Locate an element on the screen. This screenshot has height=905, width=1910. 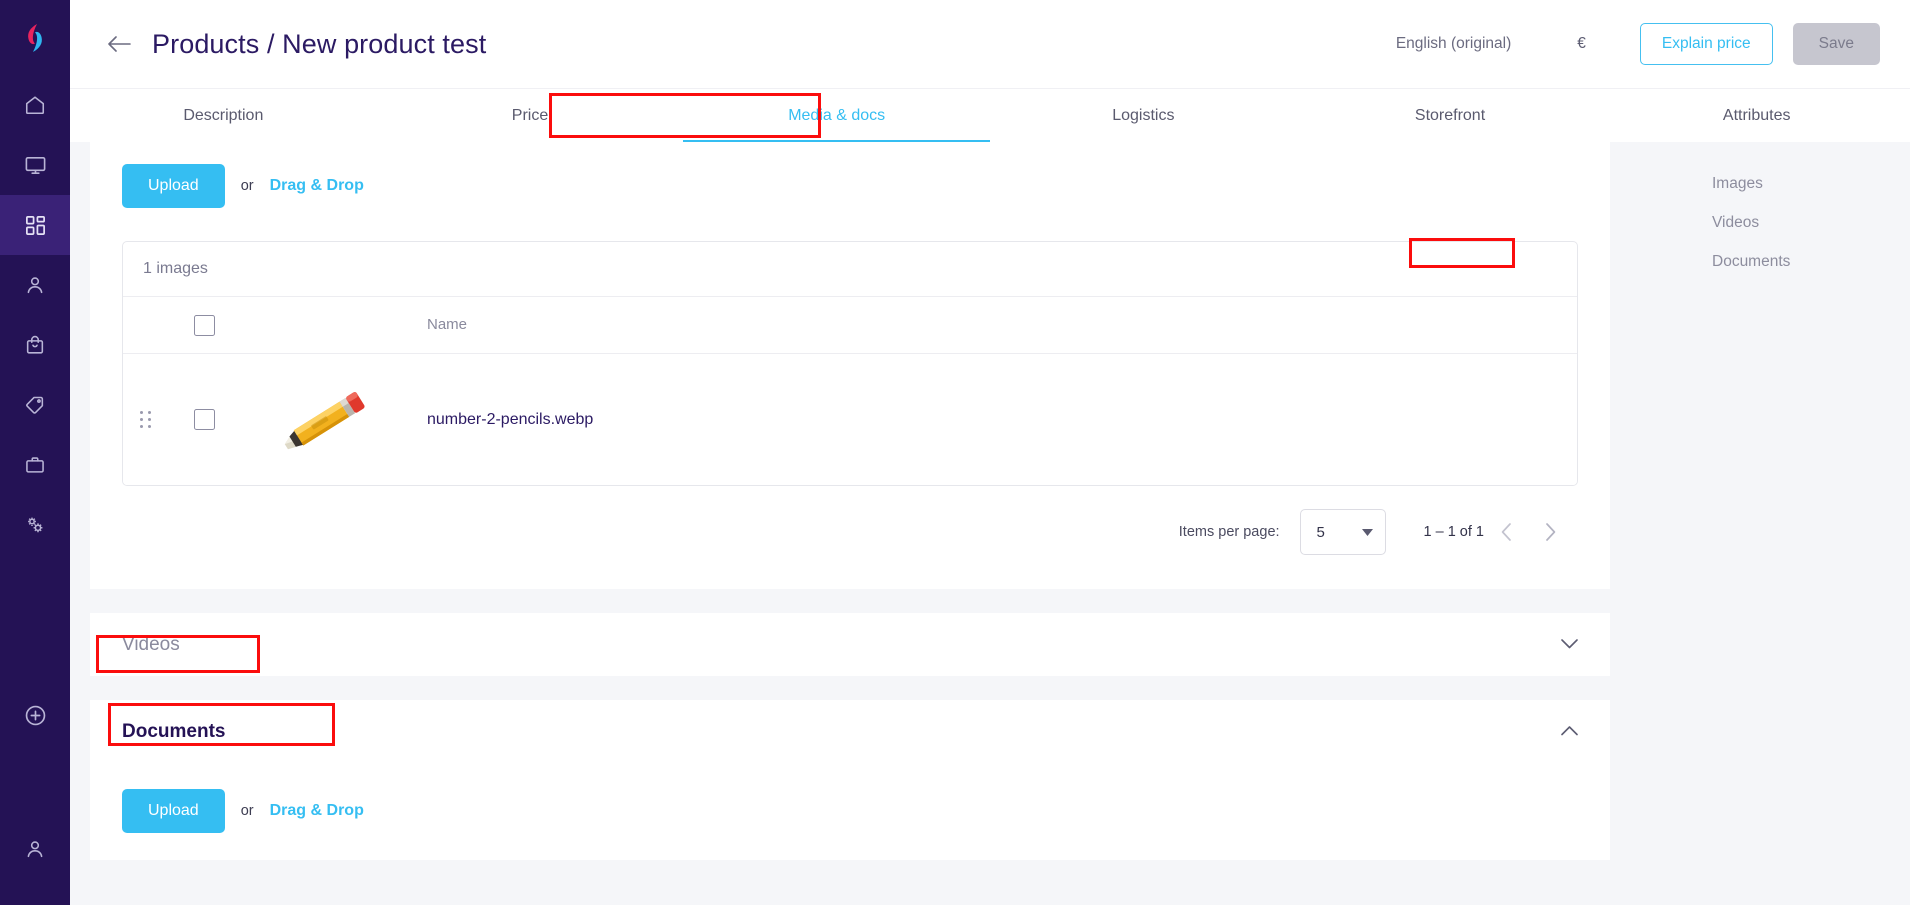
sidebar-item-business is located at coordinates (35, 465).